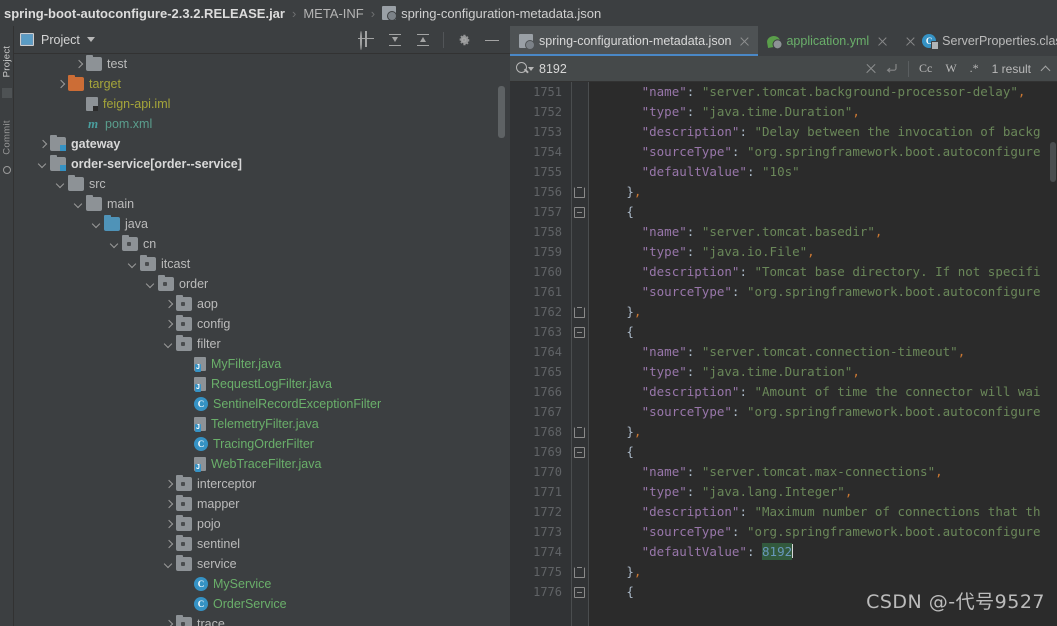  Describe the element at coordinates (60, 40) in the screenshot. I see `project-panel-title: Project` at that location.